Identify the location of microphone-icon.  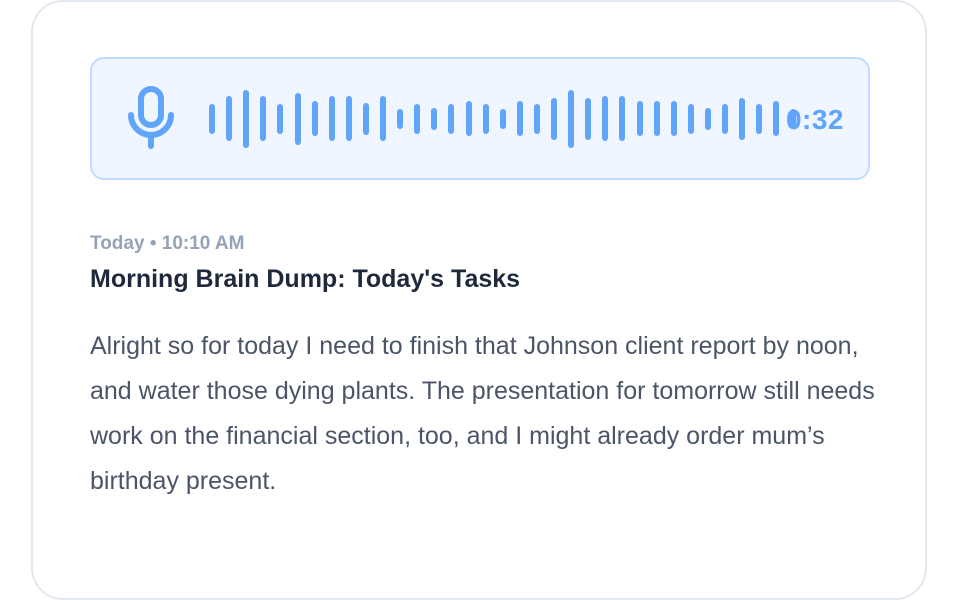
(151, 118).